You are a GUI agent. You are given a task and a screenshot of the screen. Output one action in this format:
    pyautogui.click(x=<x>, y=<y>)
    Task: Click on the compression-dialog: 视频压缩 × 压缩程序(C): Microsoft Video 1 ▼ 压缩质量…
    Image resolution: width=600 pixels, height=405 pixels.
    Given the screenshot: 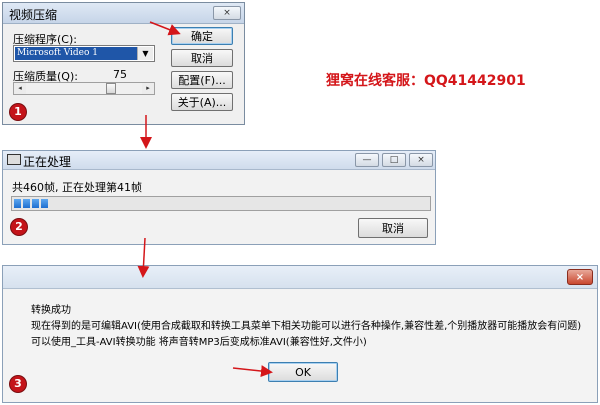 What is the action you would take?
    pyautogui.click(x=123, y=63)
    